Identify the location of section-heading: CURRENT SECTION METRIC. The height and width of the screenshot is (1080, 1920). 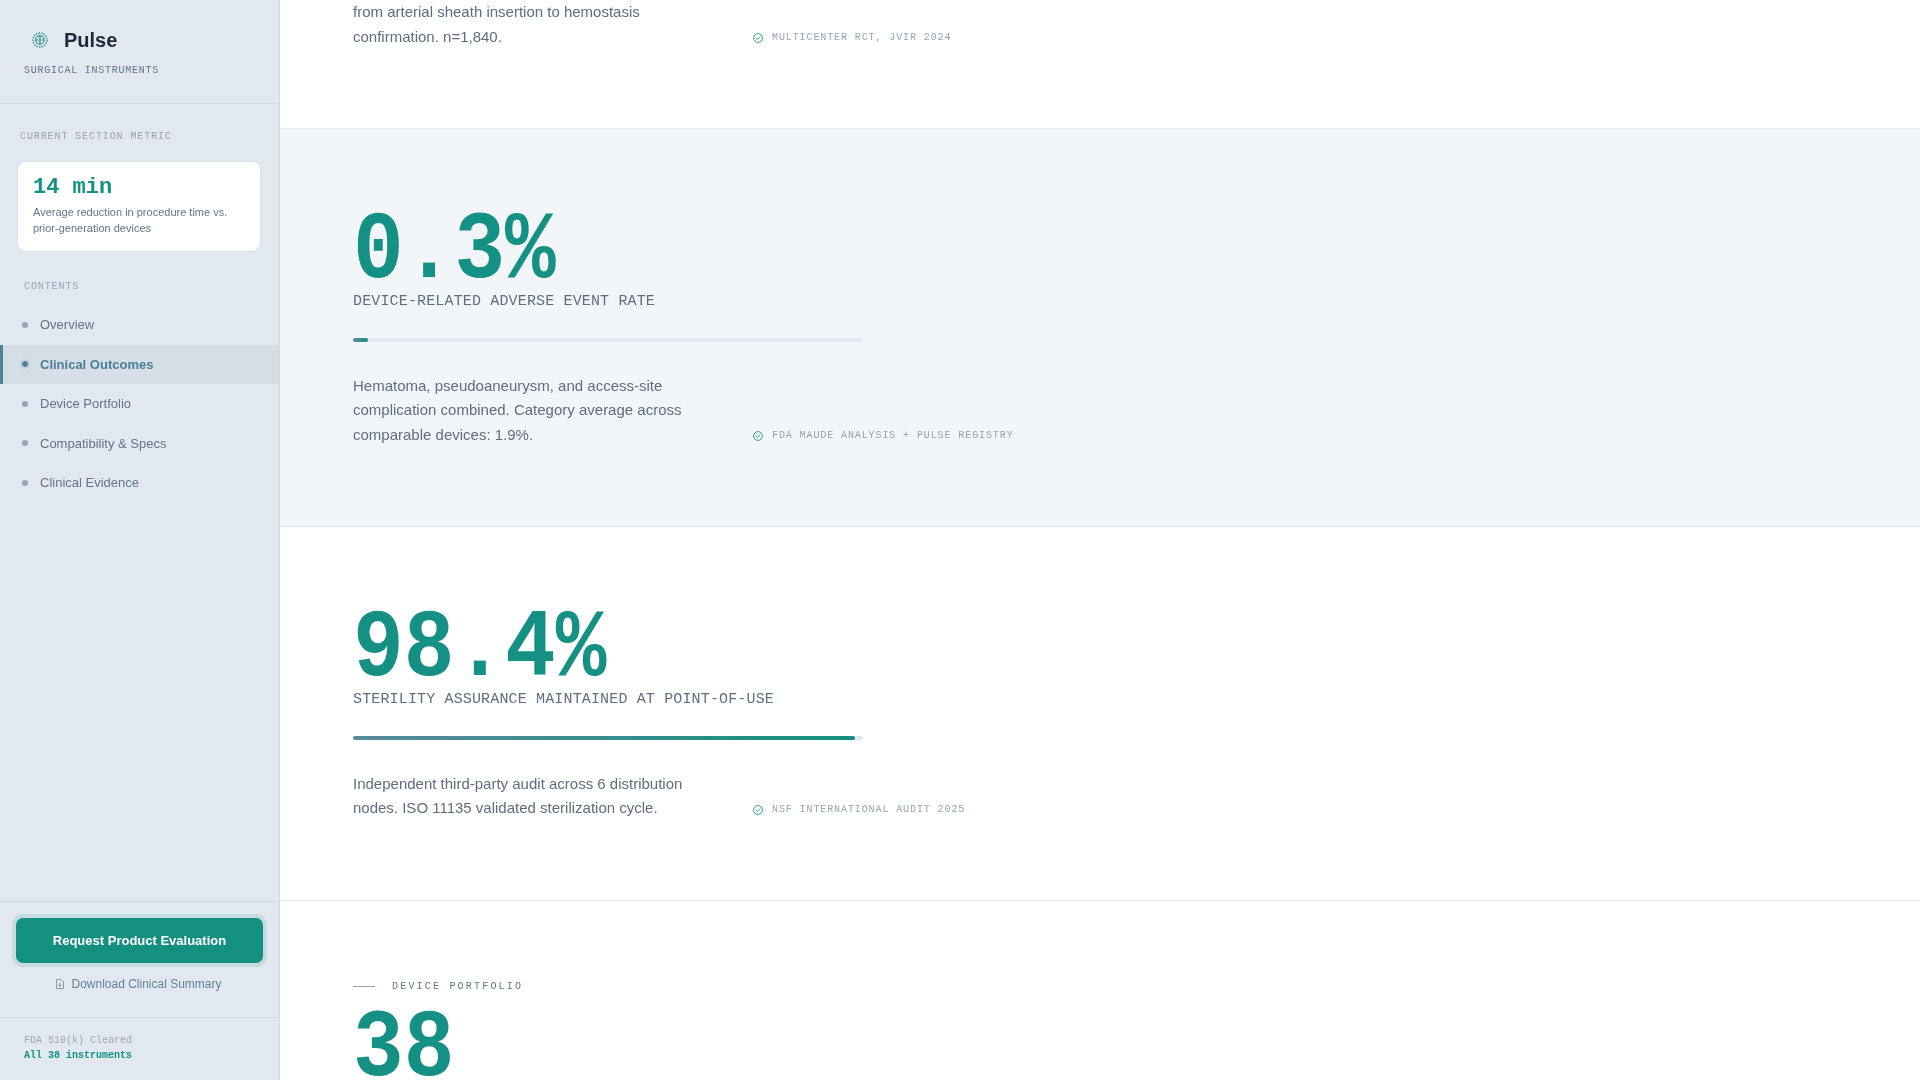
(96, 137).